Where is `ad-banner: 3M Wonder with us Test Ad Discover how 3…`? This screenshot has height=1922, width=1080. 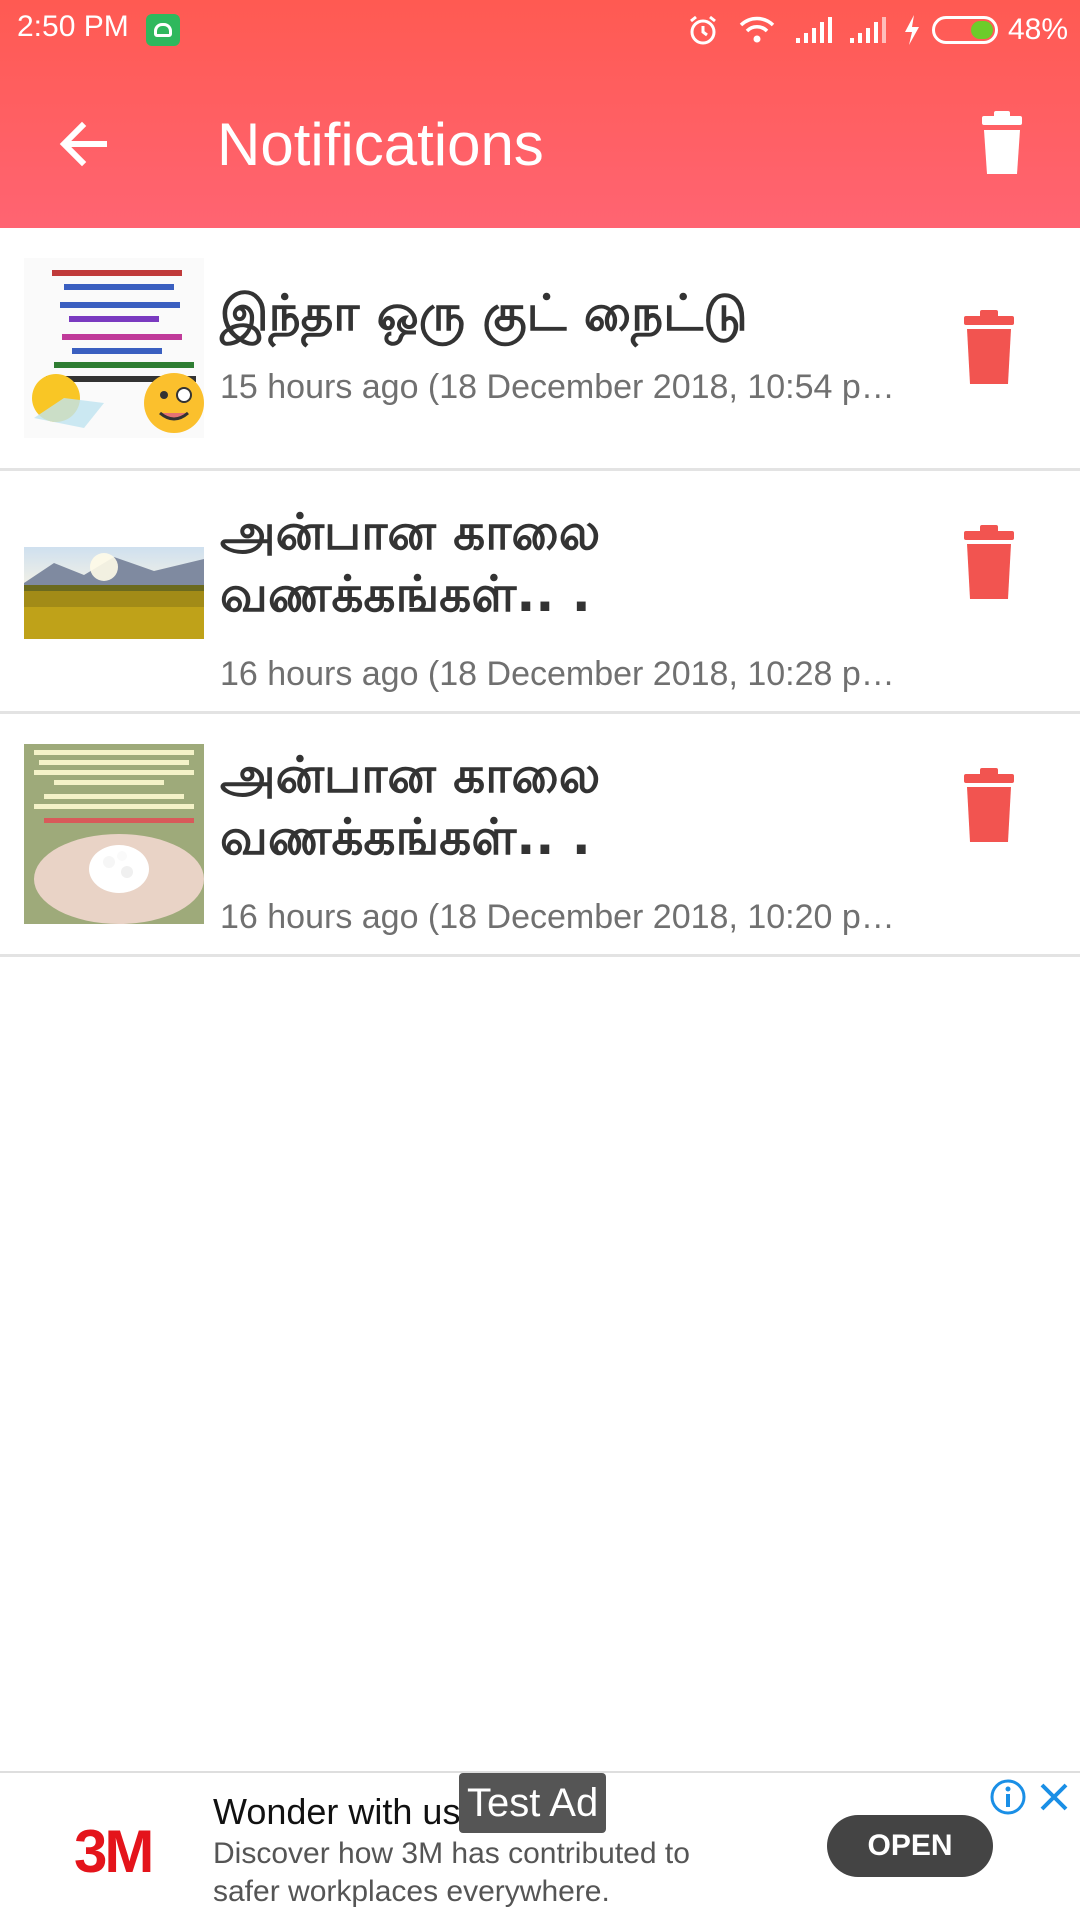 ad-banner: 3M Wonder with us Test Ad Discover how 3… is located at coordinates (540, 1846).